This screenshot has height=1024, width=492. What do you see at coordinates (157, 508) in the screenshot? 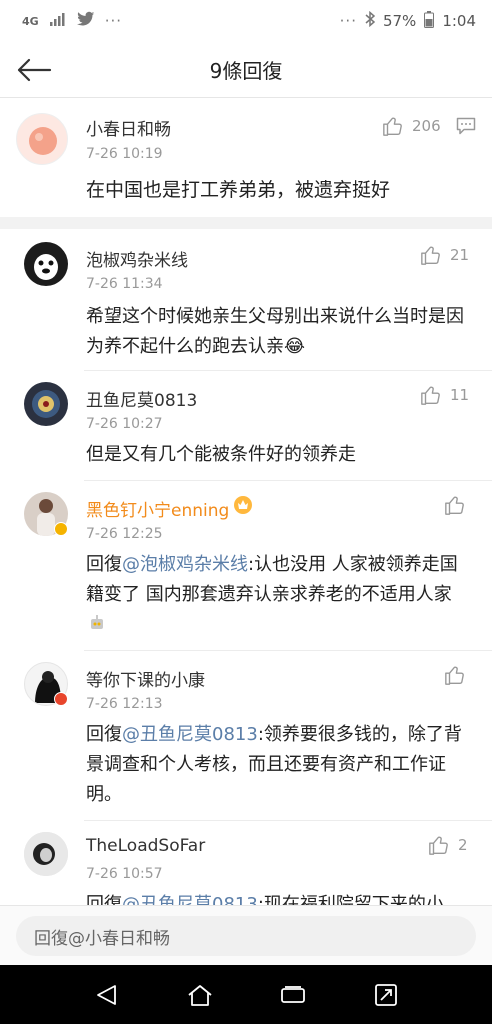
I see `reply-author: 黑色钉小宁enning` at bounding box center [157, 508].